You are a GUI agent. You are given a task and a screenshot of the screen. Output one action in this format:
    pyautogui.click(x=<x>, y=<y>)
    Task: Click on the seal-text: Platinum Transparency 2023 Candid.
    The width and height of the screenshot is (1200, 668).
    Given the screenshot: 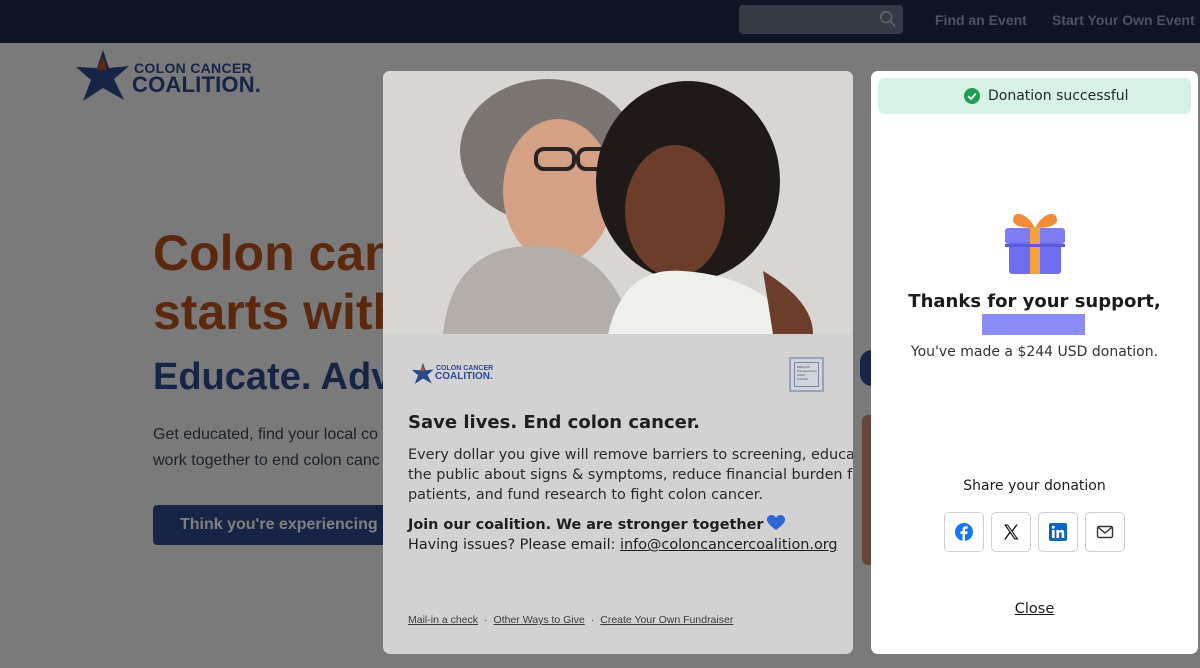 What is the action you would take?
    pyautogui.click(x=806, y=374)
    